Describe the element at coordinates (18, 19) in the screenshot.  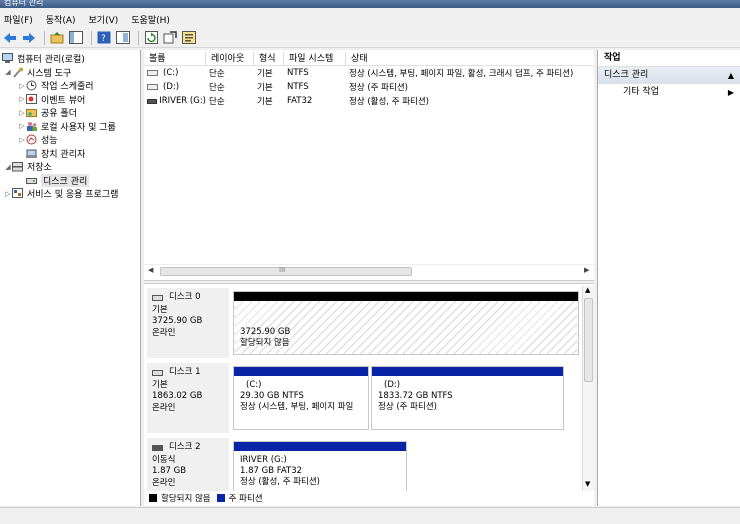
I see `menu-file: 파일(F)` at that location.